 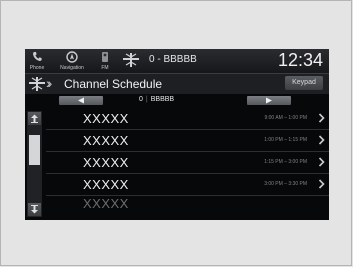 What do you see at coordinates (34, 150) in the screenshot?
I see `scroll-thumb` at bounding box center [34, 150].